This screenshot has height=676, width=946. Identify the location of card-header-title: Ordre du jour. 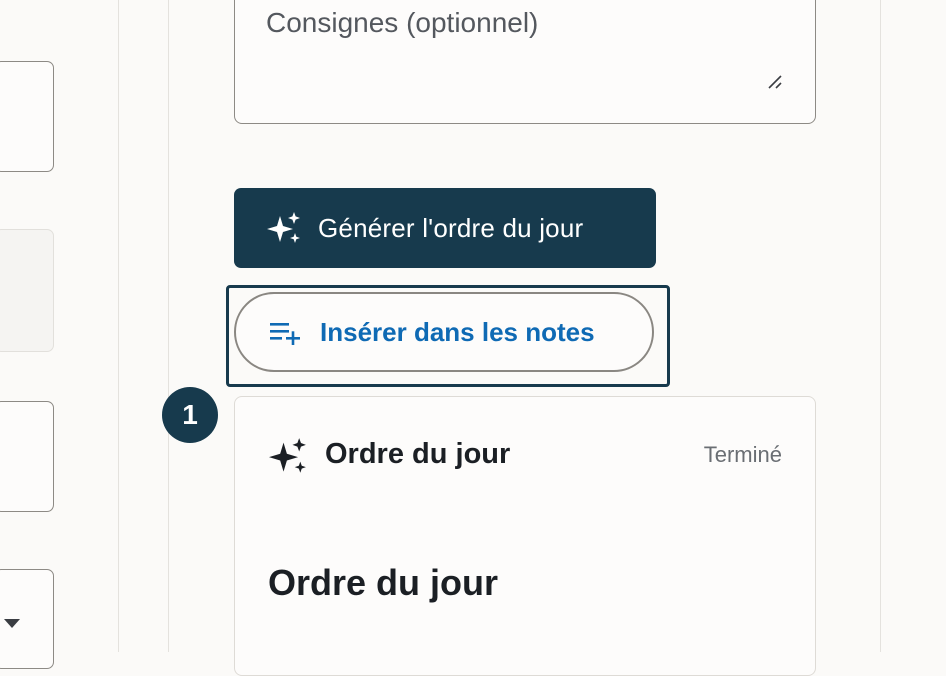
(418, 454).